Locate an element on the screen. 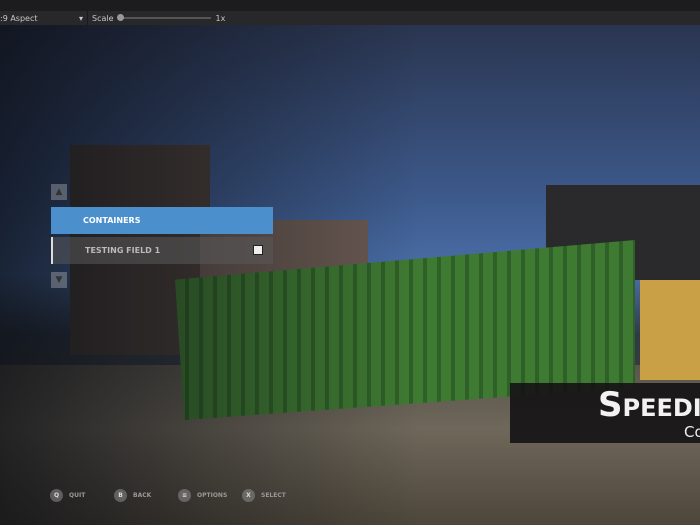 The image size is (700, 525). hint-label: BACK is located at coordinates (142, 495).